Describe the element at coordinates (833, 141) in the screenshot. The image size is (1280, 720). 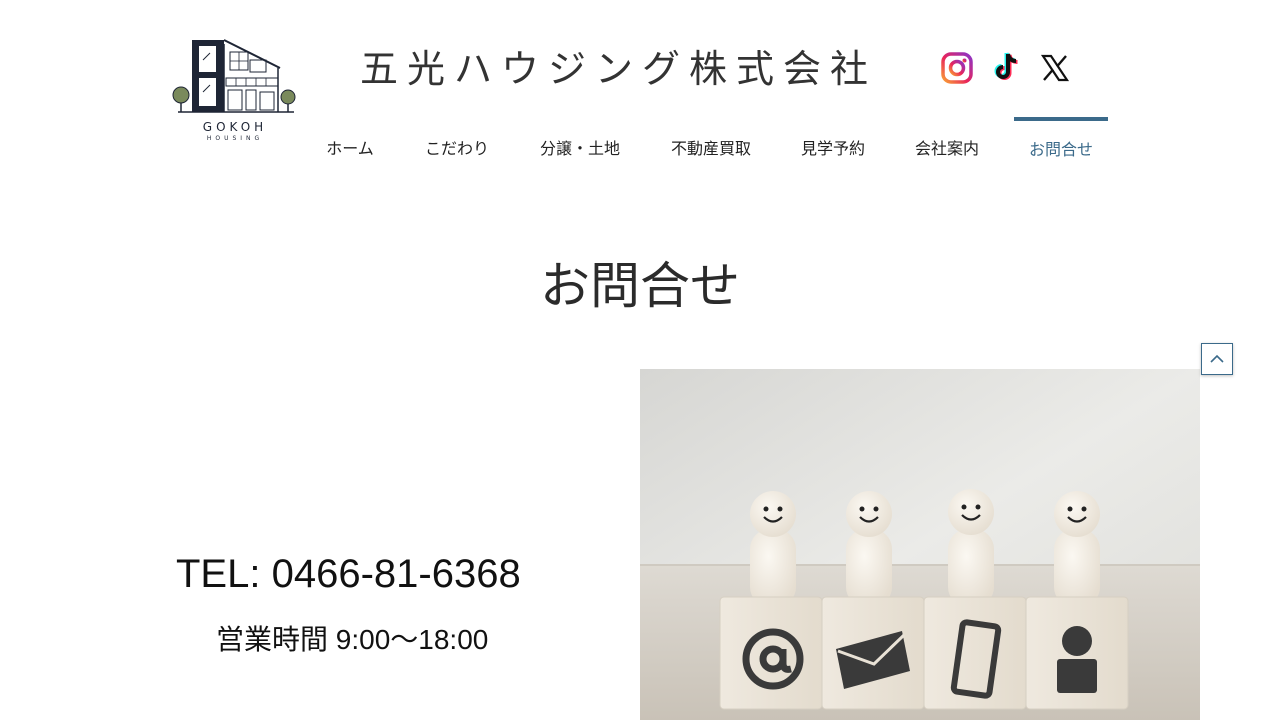
I see `nav-item-tour-booking: 見学予約` at that location.